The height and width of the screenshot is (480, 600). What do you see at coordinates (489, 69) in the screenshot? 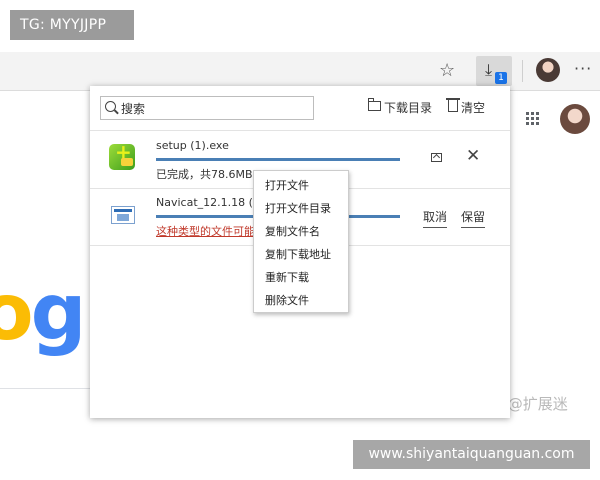
I see `download-arrow-icon: ⤓` at bounding box center [489, 69].